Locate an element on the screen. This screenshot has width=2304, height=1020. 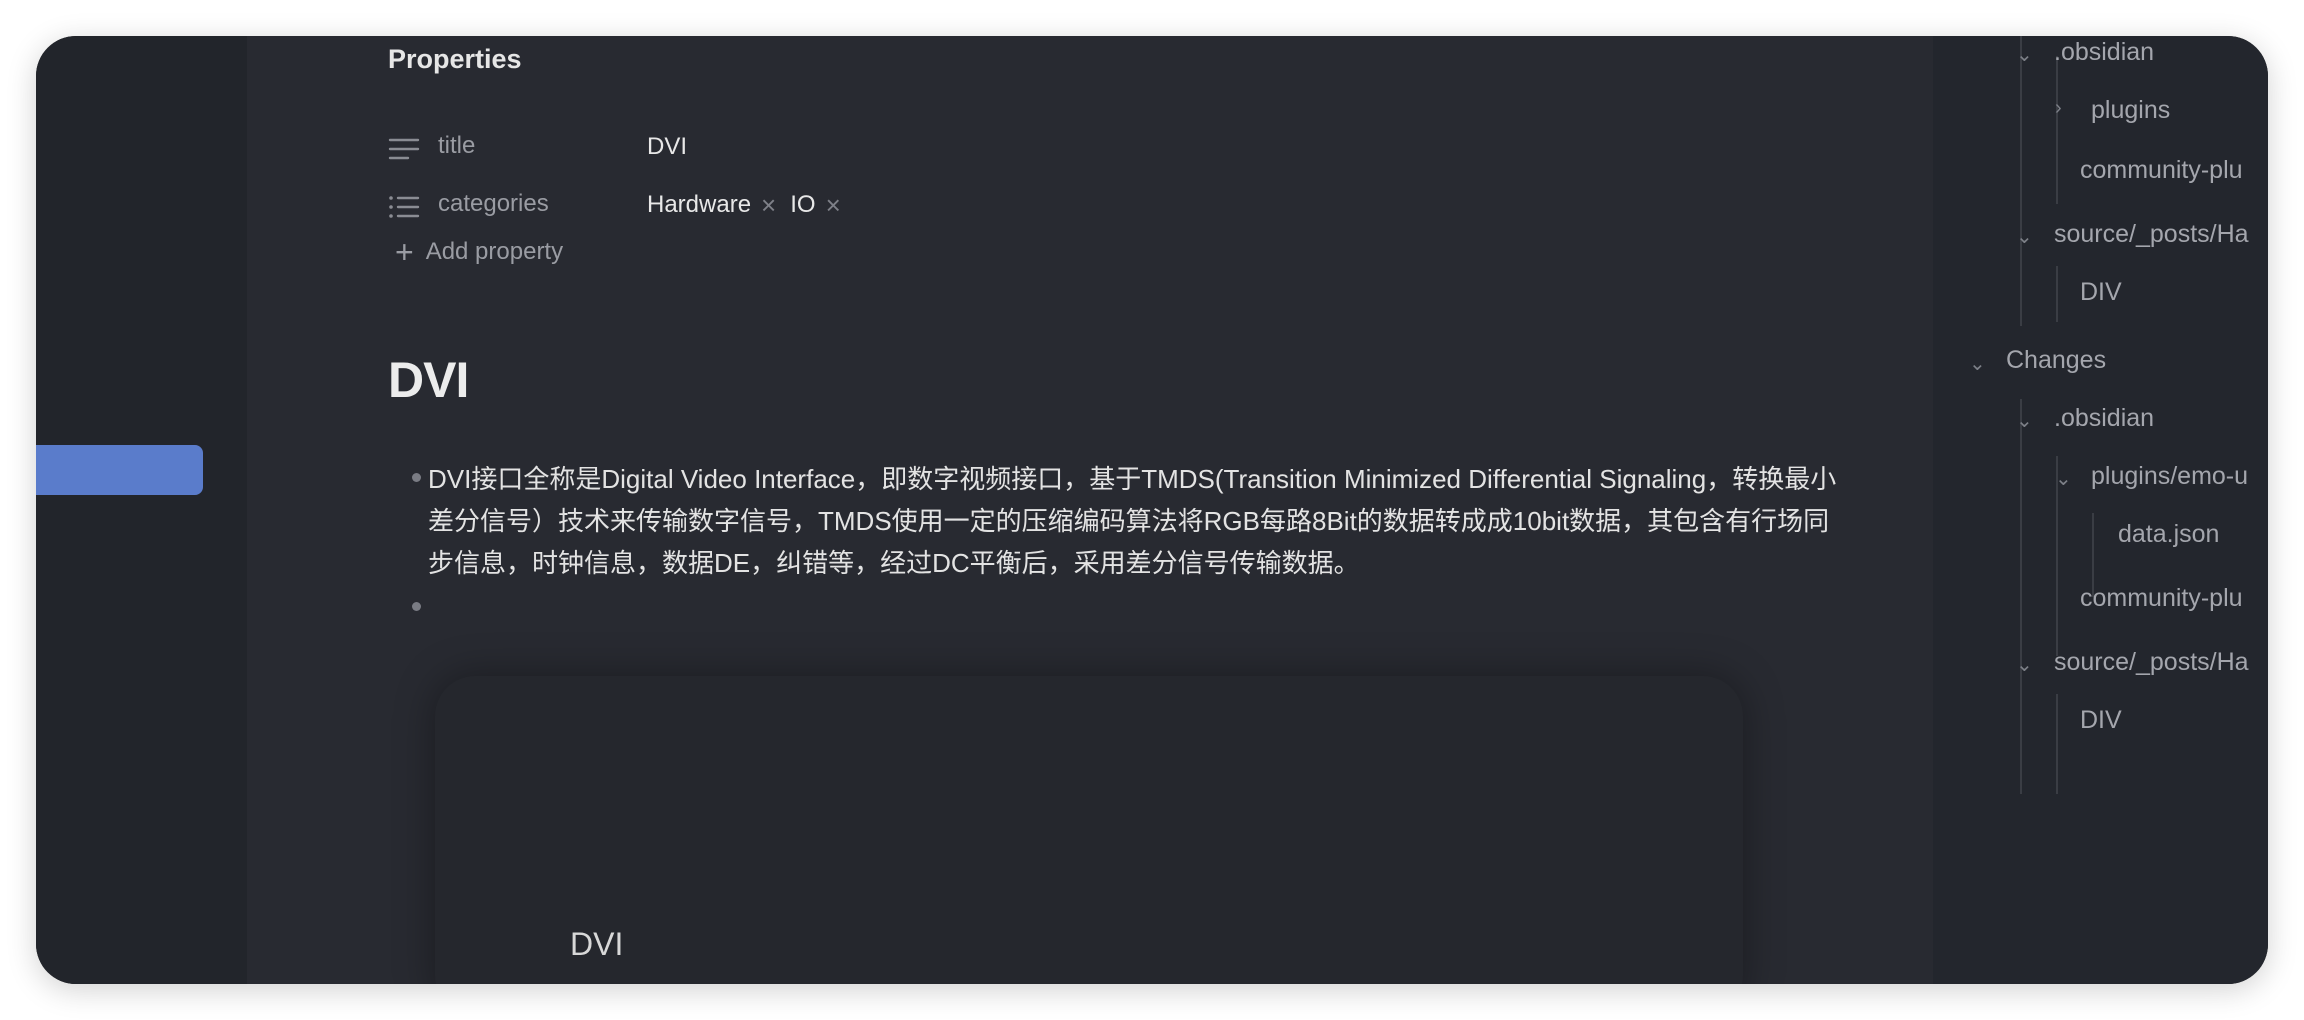
property-key: title is located at coordinates (456, 146).